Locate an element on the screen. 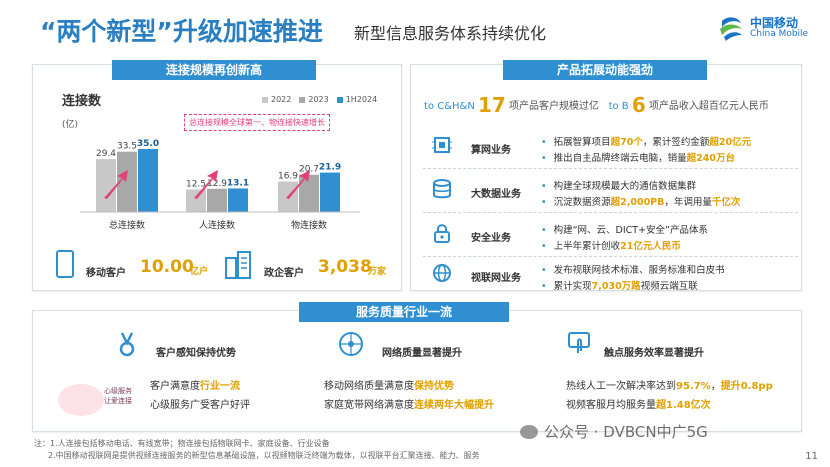 The image size is (830, 467). kpi-enterprise-unit: 万家 is located at coordinates (377, 272).